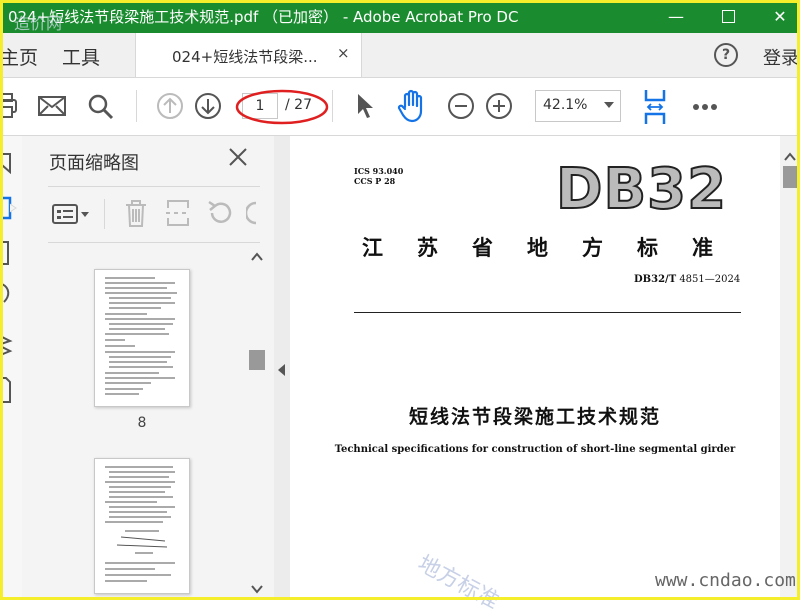  What do you see at coordinates (379, 171) in the screenshot?
I see `ics-line: ICS 93.040` at bounding box center [379, 171].